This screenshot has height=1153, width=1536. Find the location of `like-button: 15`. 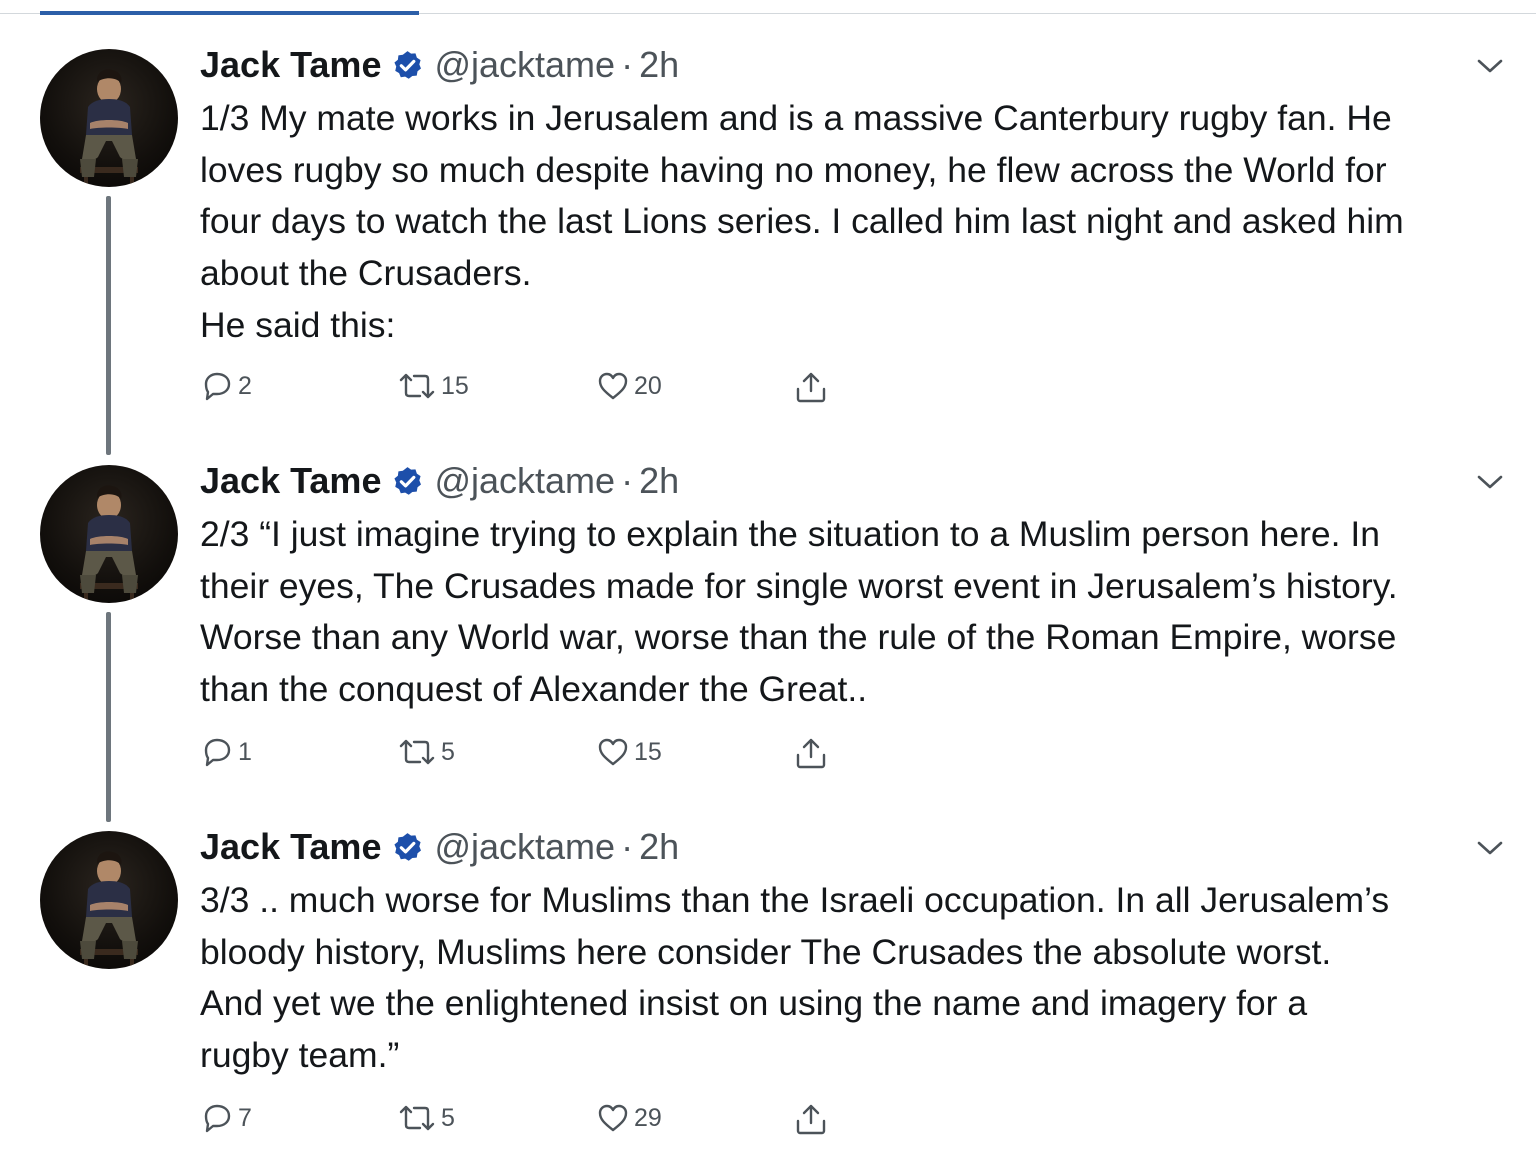

like-button: 15 is located at coordinates (629, 752).